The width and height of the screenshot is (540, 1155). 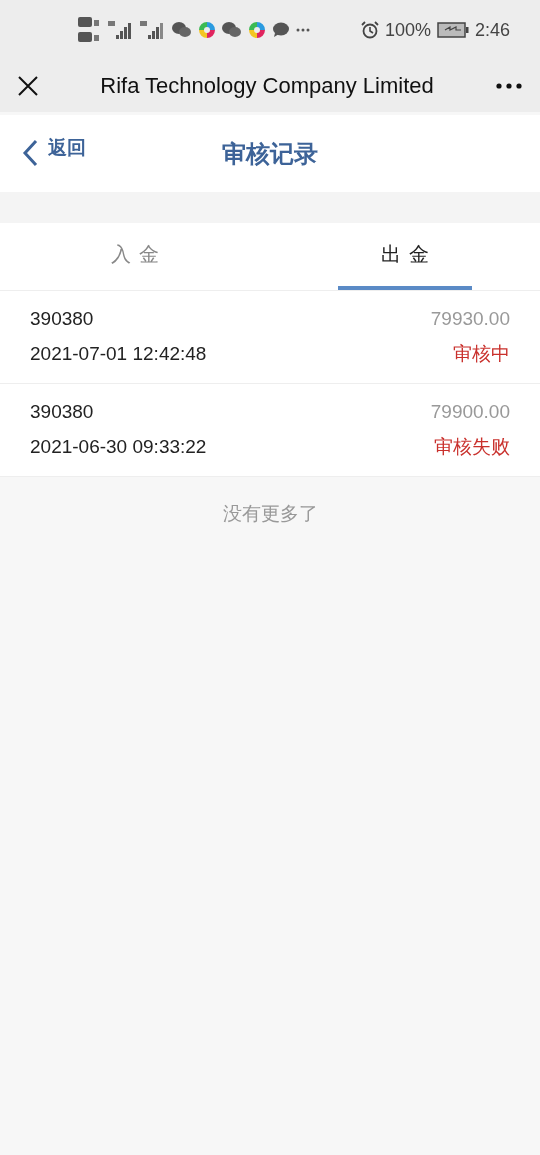 What do you see at coordinates (470, 411) in the screenshot?
I see `amount: 79900.00` at bounding box center [470, 411].